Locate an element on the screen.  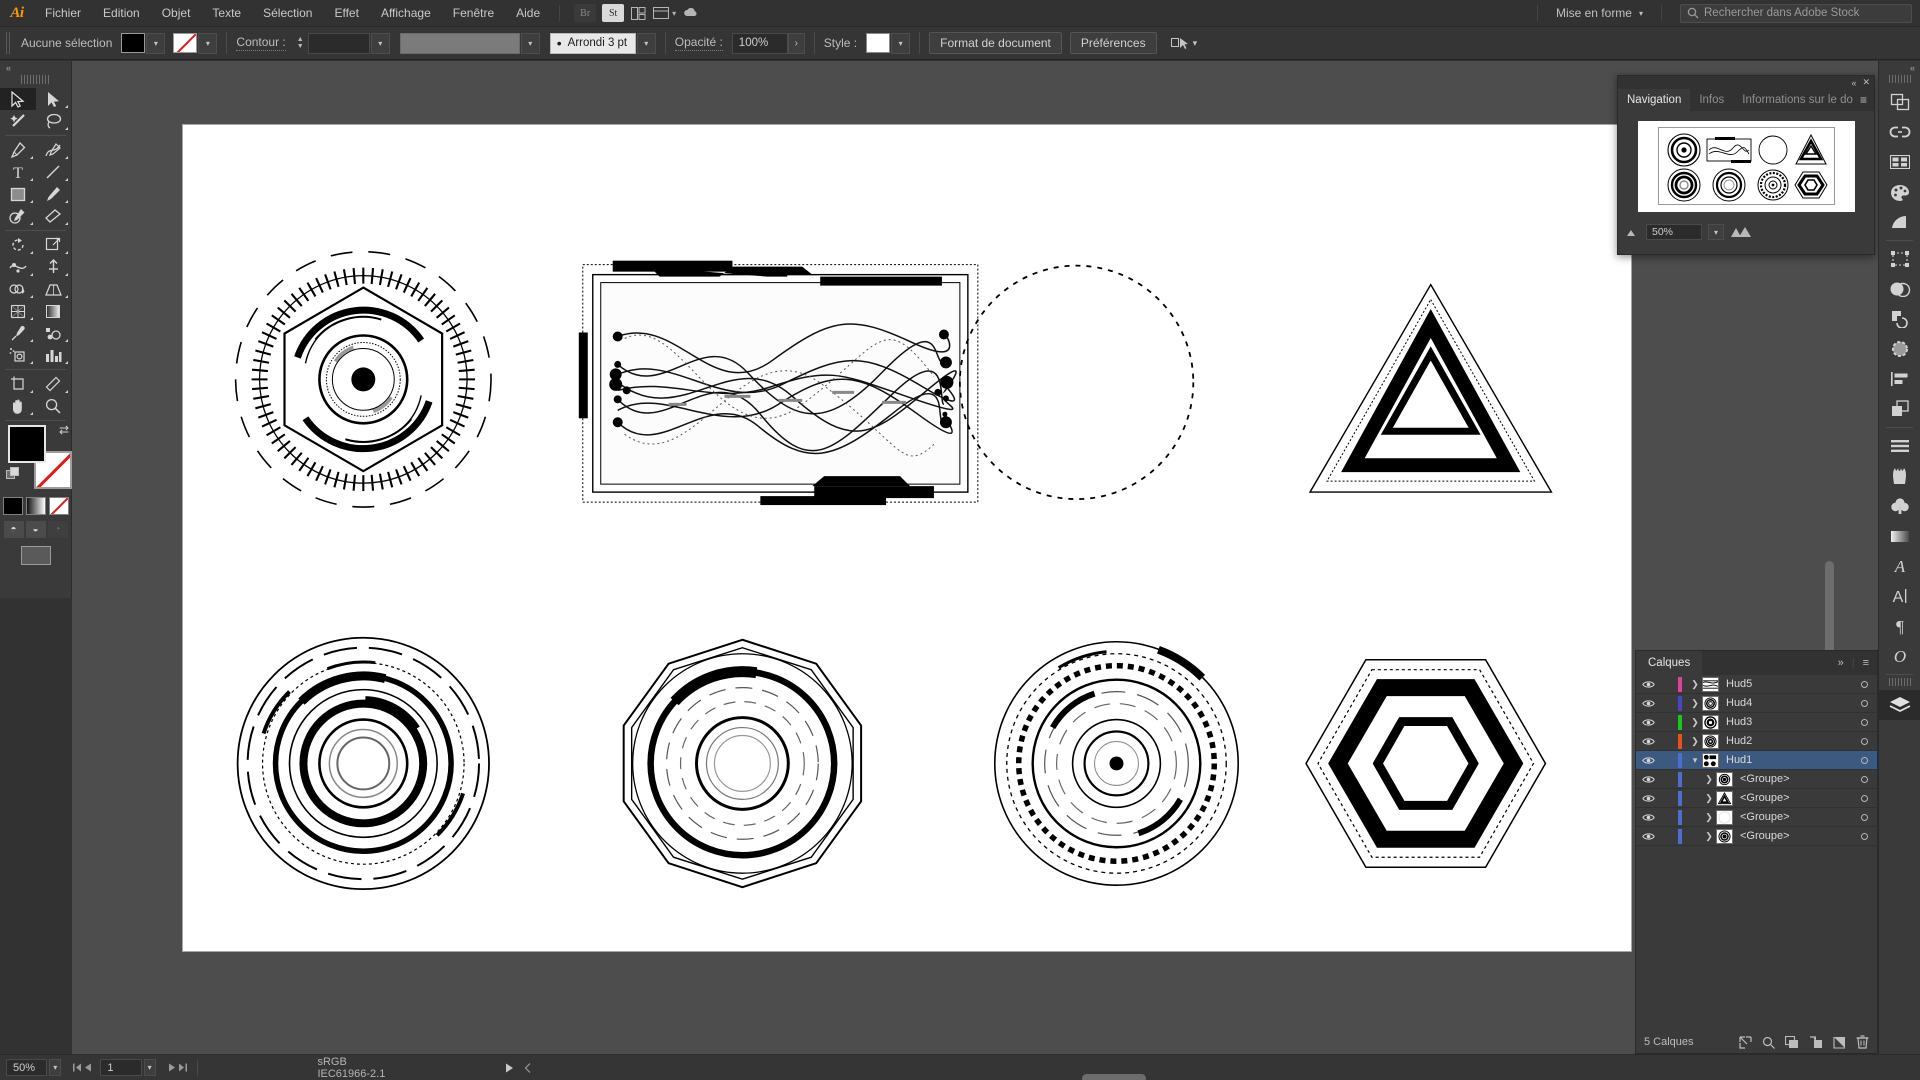
selection-tool is located at coordinates (18, 99).